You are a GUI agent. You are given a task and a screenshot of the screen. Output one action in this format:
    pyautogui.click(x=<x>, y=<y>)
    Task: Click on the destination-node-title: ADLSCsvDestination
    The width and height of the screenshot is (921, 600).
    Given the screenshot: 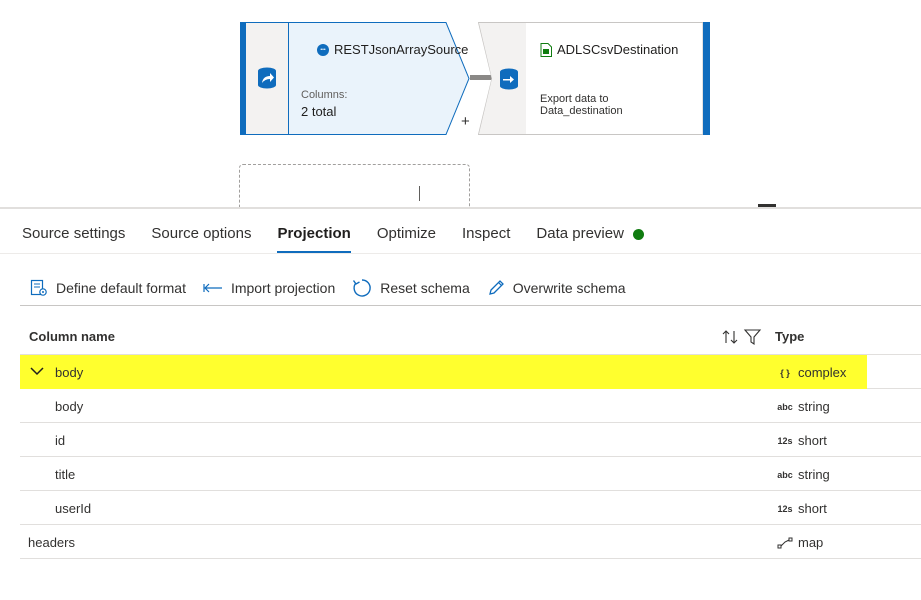 What is the action you would take?
    pyautogui.click(x=609, y=49)
    